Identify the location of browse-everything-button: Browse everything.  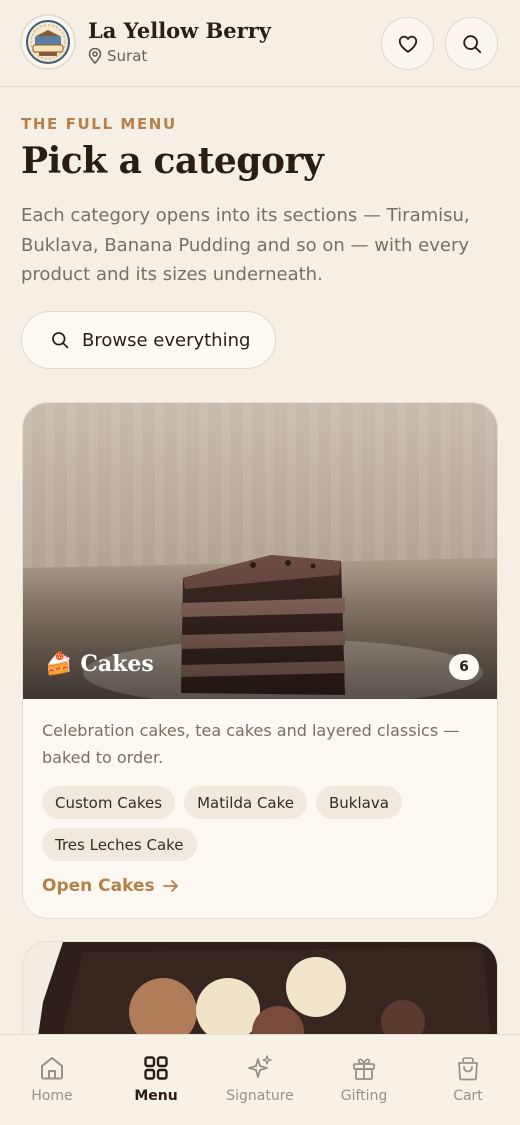
(148, 340).